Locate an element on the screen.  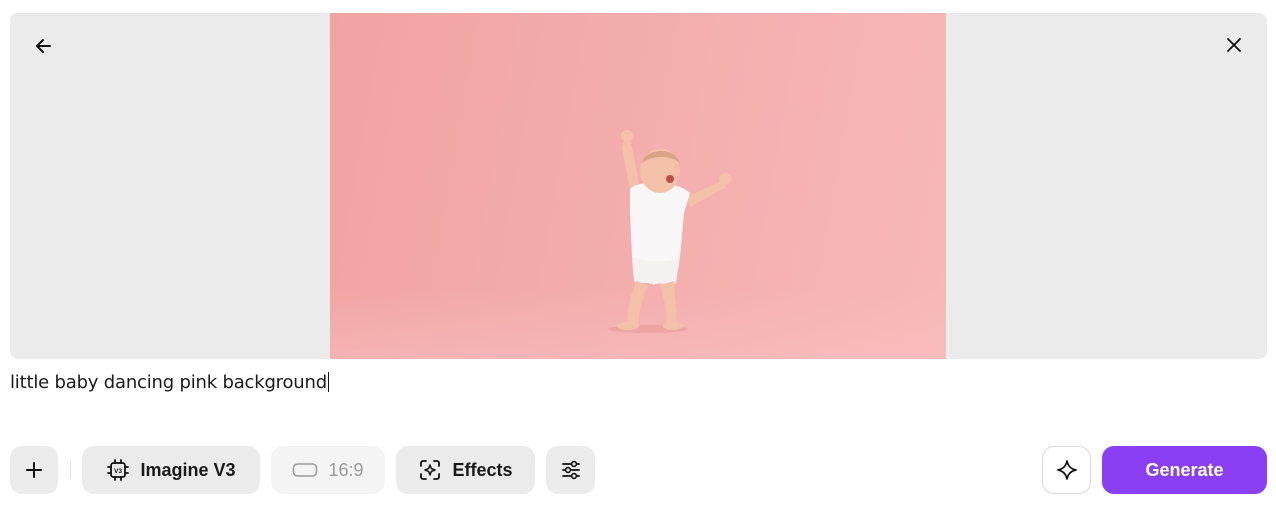
sparkle-icon is located at coordinates (1066, 470).